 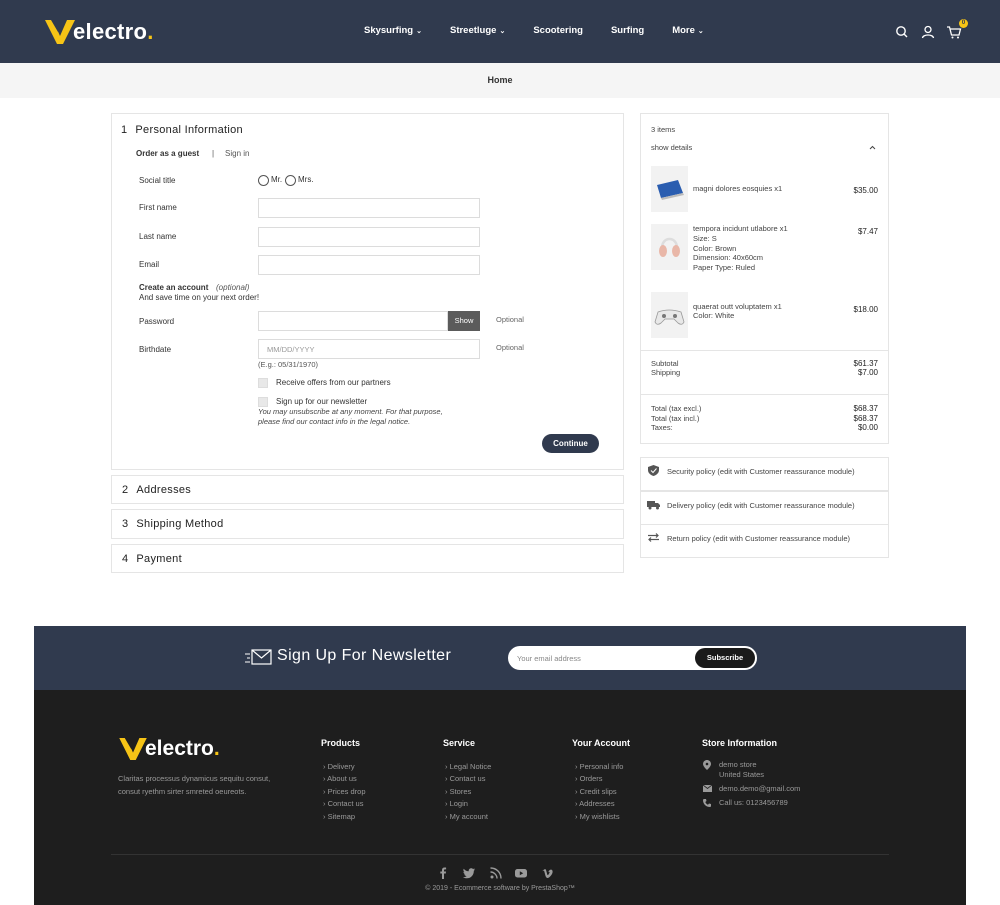 What do you see at coordinates (700, 31) in the screenshot?
I see `chevron-down-icon: ⌄` at bounding box center [700, 31].